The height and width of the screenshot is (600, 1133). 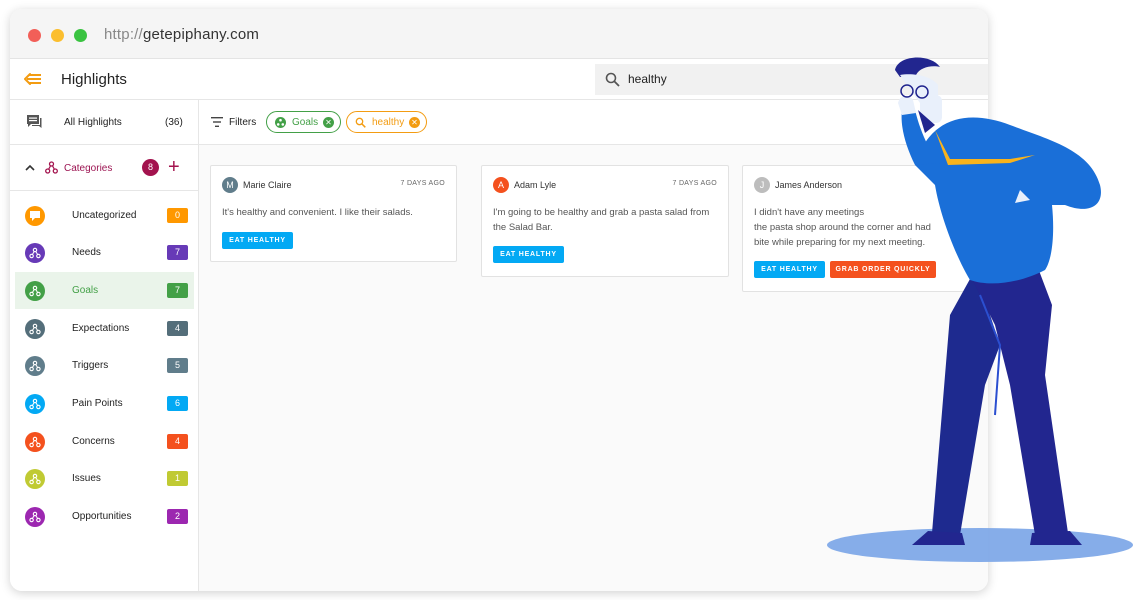 I want to click on sidebar-item-needs: Needs 7, so click(x=104, y=252).